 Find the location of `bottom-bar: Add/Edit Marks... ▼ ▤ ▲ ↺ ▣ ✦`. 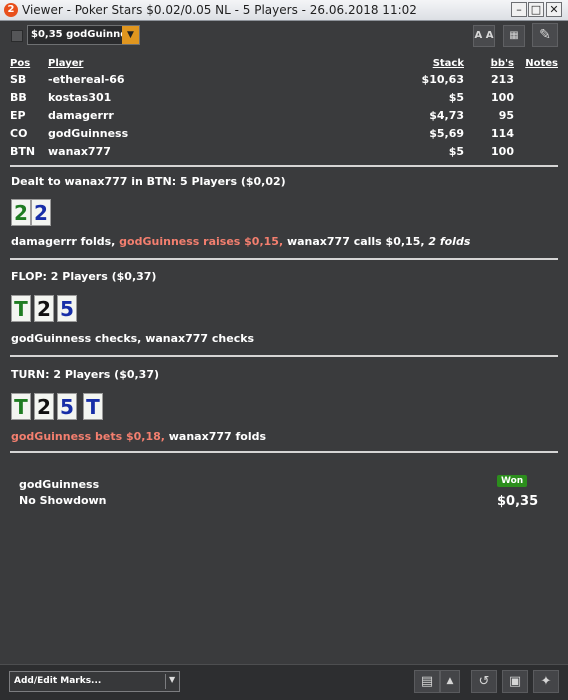

bottom-bar: Add/Edit Marks... ▼ ▤ ▲ ↺ ▣ ✦ is located at coordinates (284, 682).